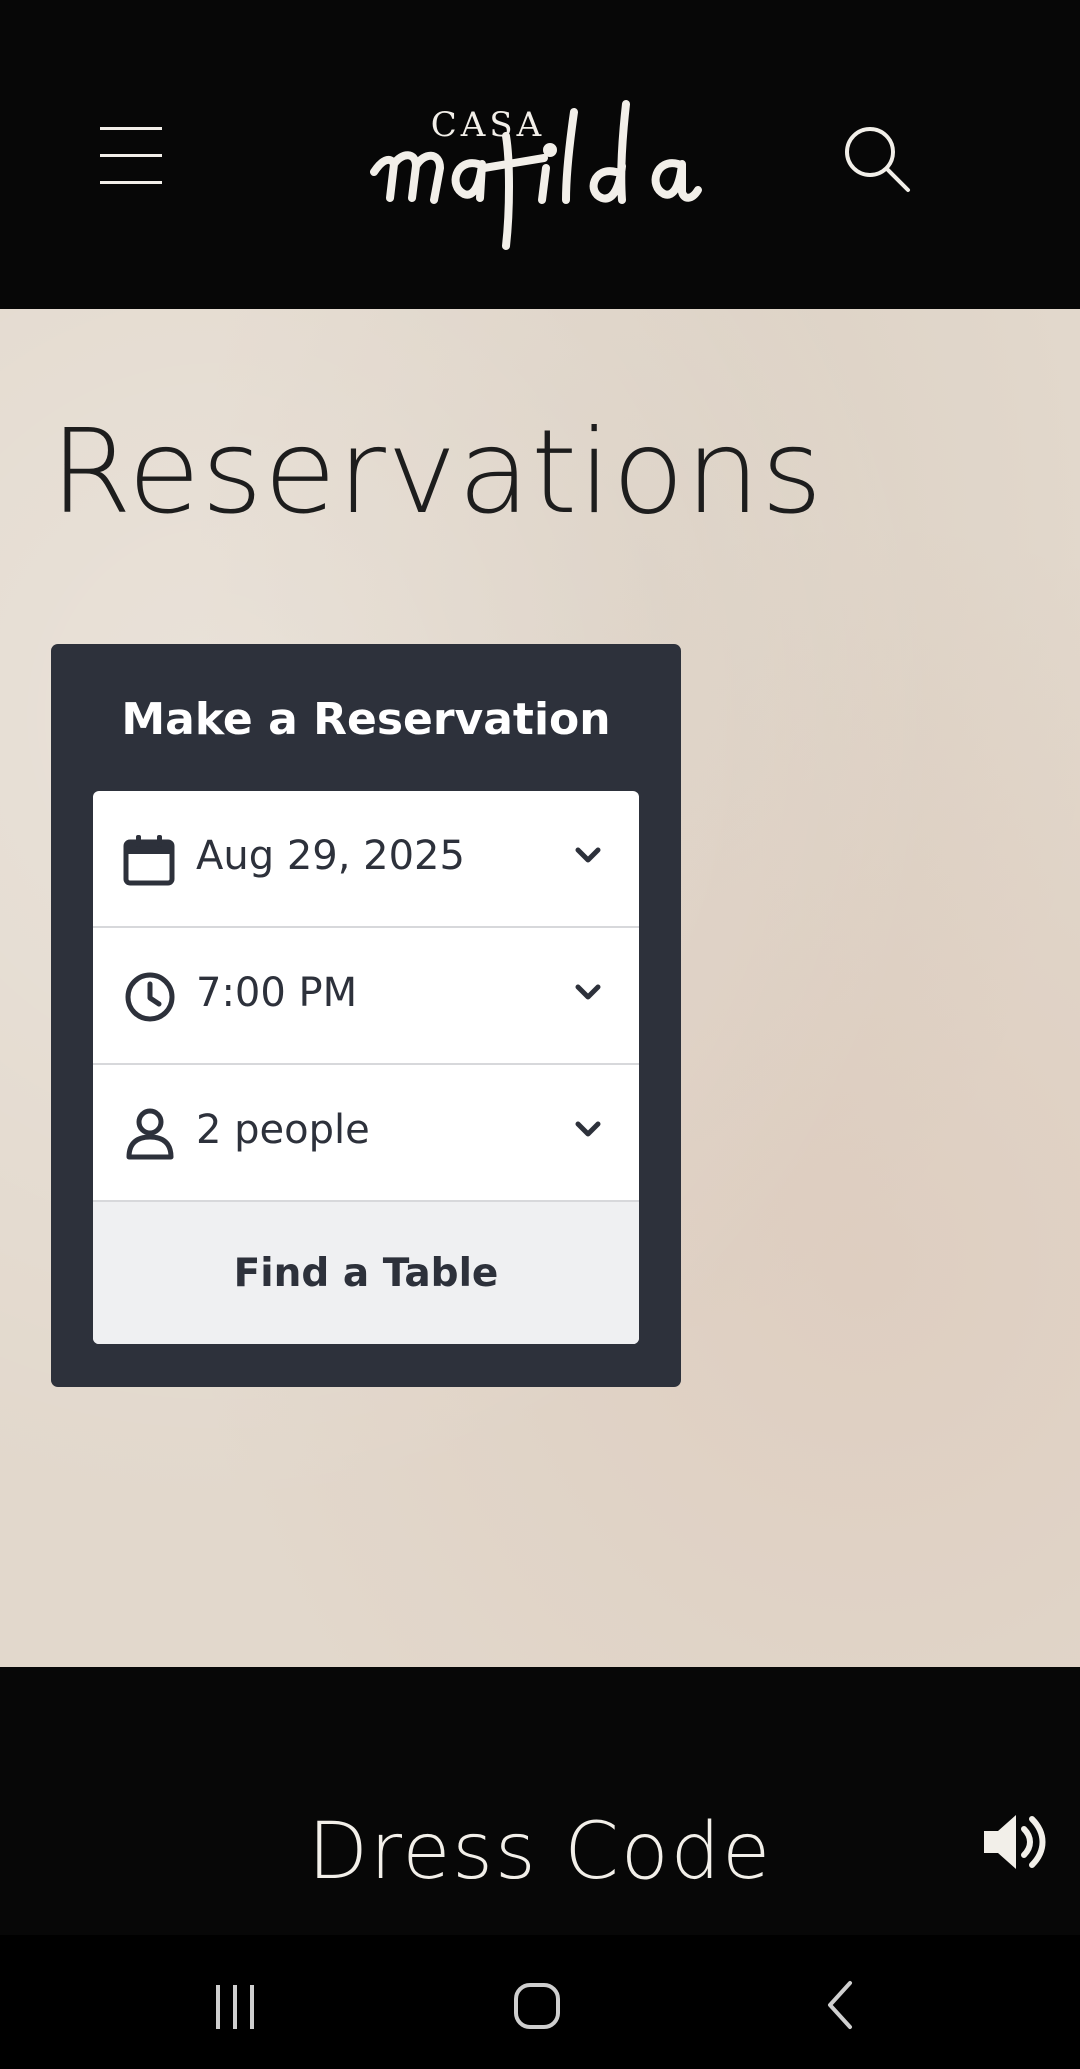 This screenshot has width=1080, height=2069. What do you see at coordinates (366, 996) in the screenshot?
I see `time-select: 7:00 PM` at bounding box center [366, 996].